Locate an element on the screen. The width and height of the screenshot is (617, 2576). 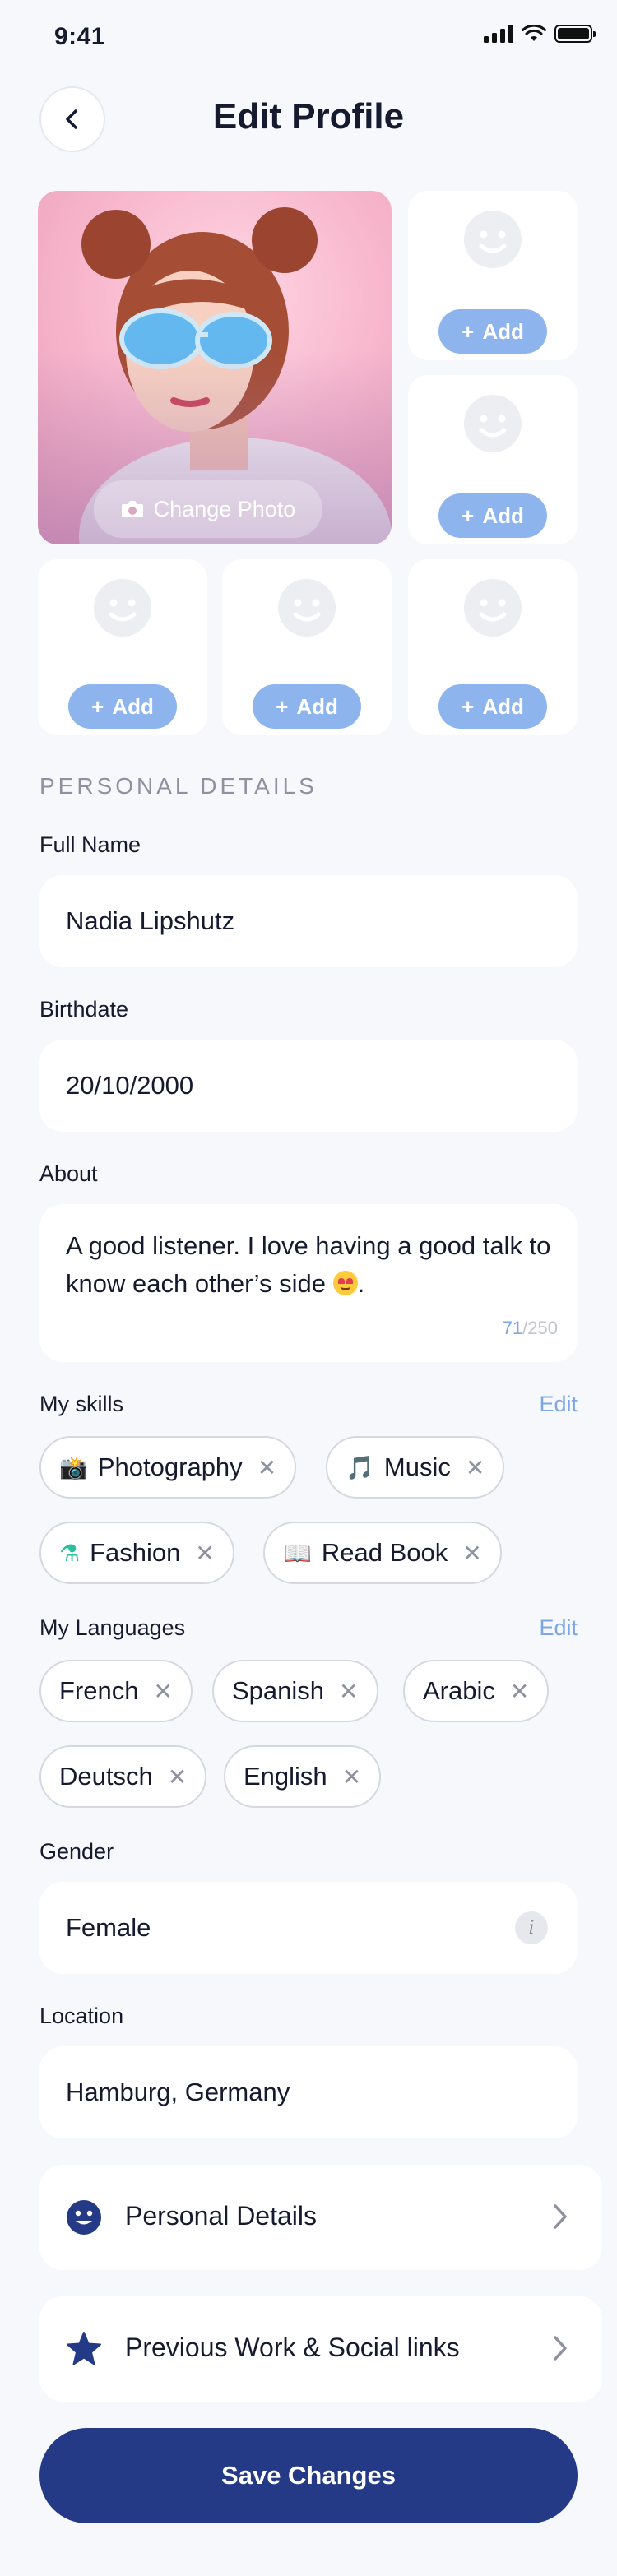
gender-value: Female is located at coordinates (108, 1928).